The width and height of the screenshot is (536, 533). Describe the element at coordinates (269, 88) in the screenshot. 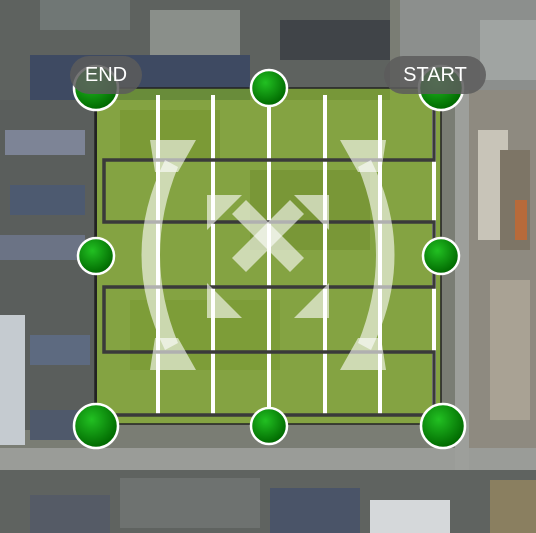

I see `edge-handle-top` at that location.